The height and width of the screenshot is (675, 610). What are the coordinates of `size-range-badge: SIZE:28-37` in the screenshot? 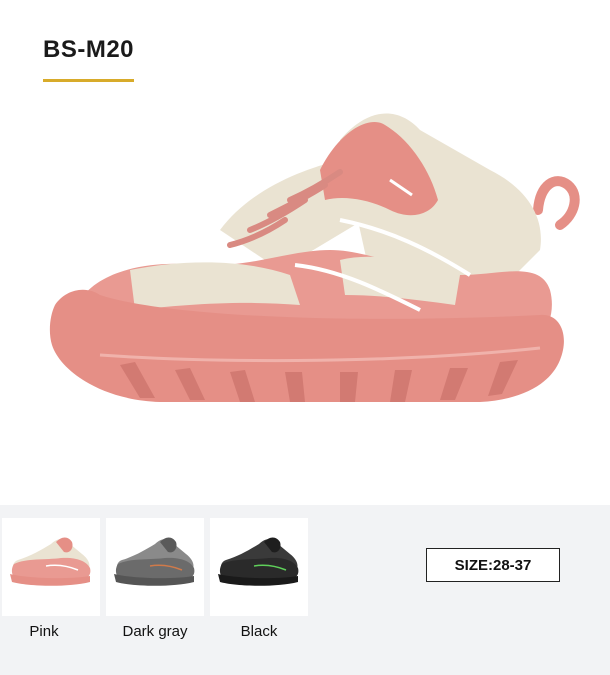 It's located at (493, 565).